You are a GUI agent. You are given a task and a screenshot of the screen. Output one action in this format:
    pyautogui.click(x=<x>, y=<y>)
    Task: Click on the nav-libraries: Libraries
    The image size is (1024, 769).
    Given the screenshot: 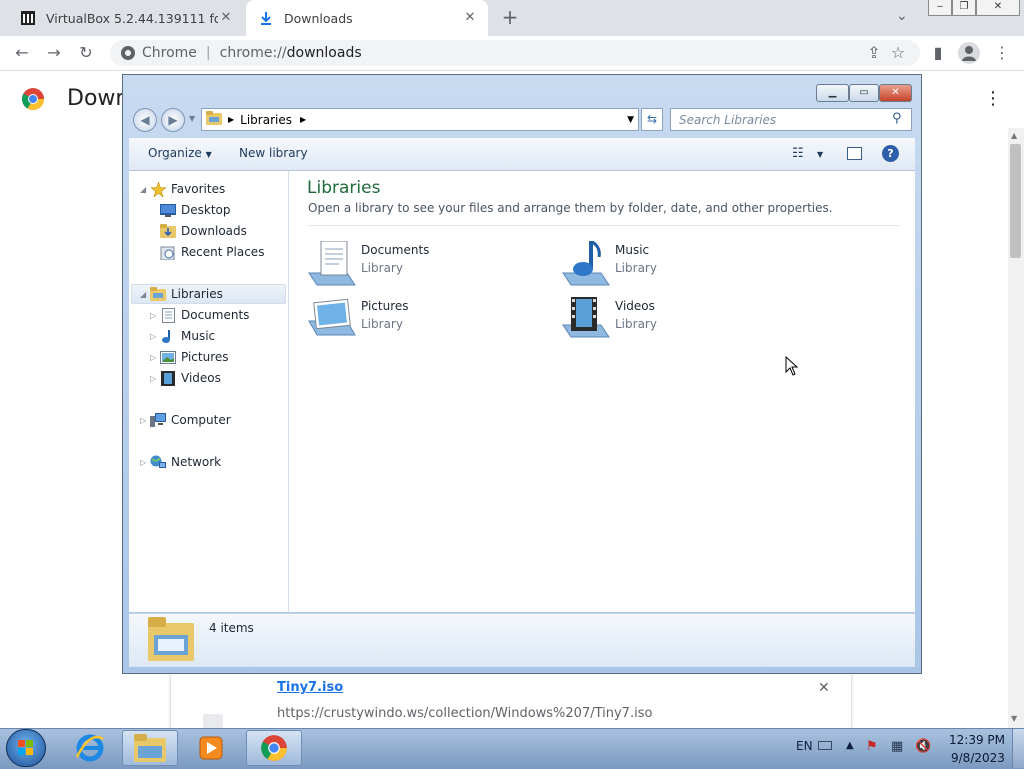 What is the action you would take?
    pyautogui.click(x=186, y=294)
    